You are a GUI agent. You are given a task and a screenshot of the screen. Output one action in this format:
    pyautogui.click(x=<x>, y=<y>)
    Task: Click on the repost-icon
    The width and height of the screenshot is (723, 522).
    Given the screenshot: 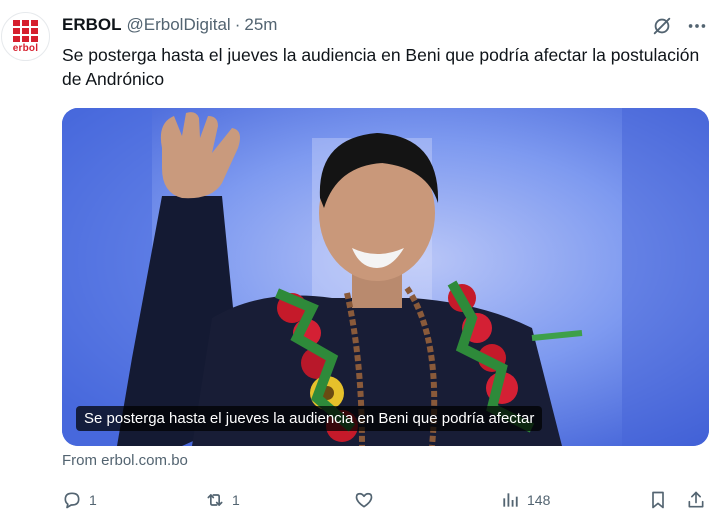 What is the action you would take?
    pyautogui.click(x=215, y=500)
    